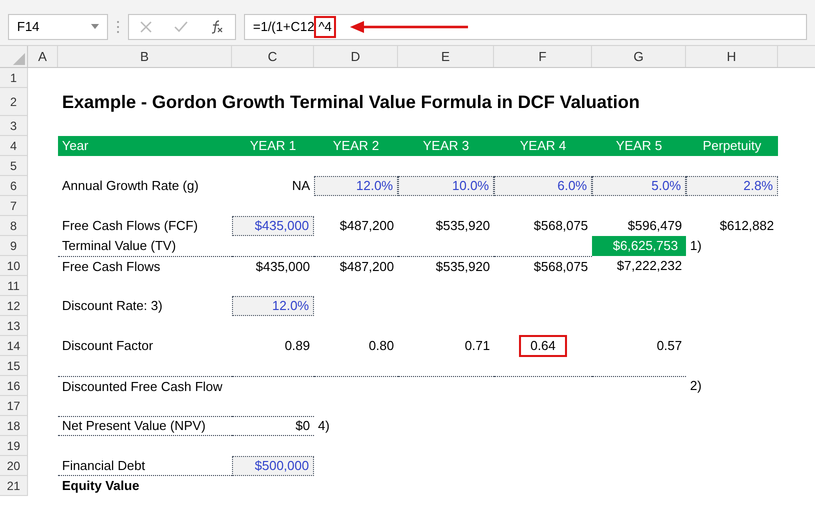  I want to click on column-header: G, so click(639, 56).